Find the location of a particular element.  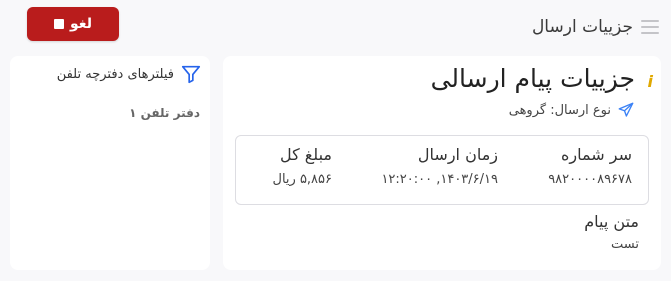

amount-label: مبلغ کل is located at coordinates (305, 154).